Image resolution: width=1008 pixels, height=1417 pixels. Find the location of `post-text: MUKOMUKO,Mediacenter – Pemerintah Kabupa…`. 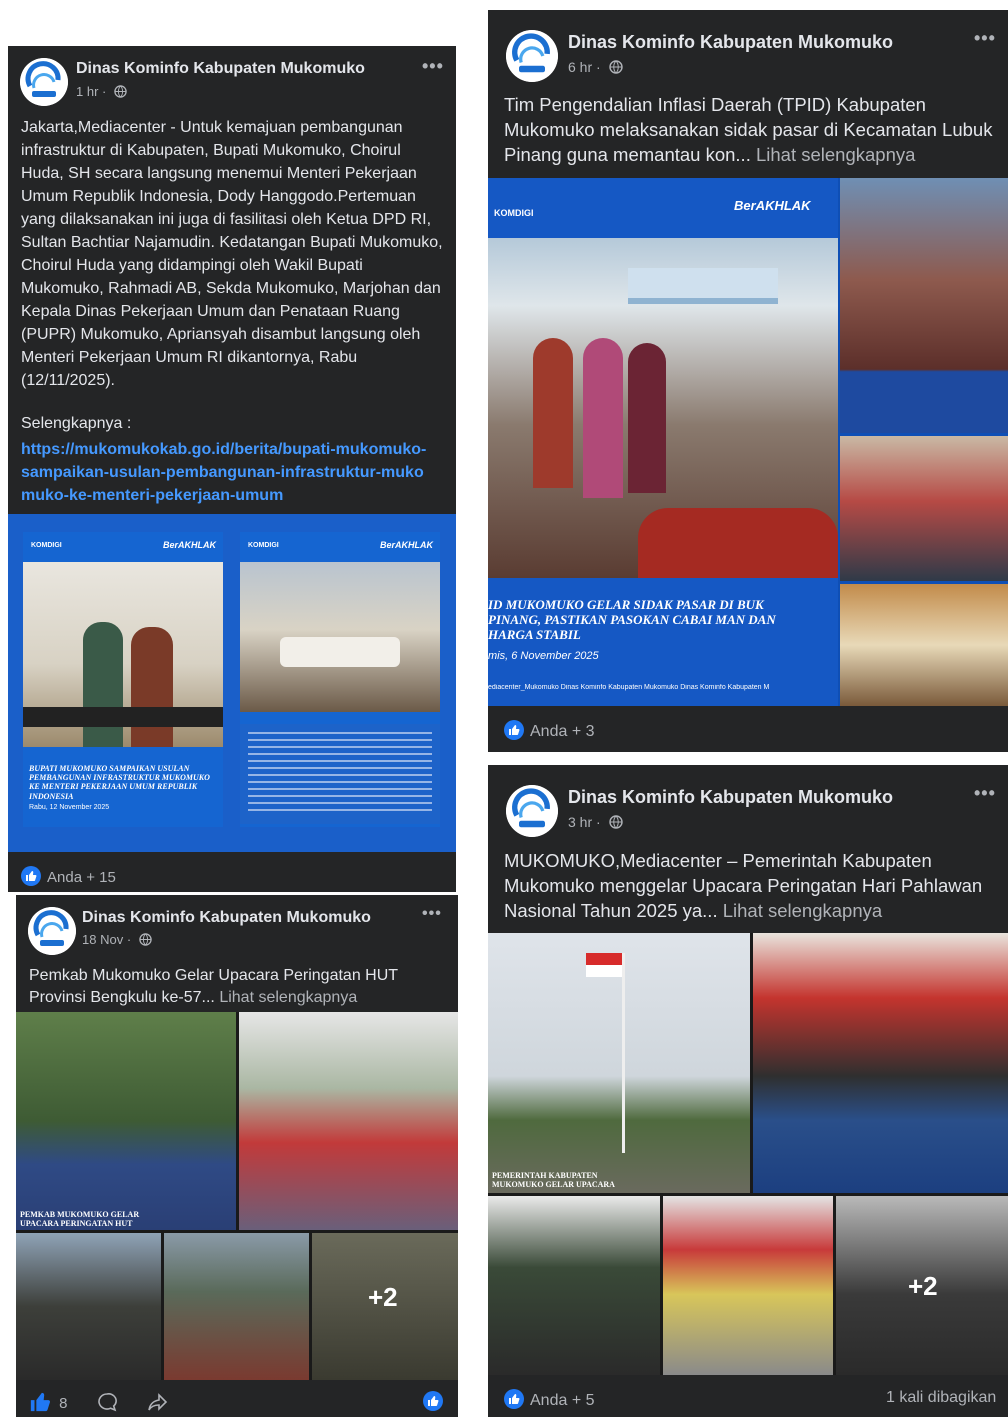

post-text: MUKOMUKO,Mediacenter – Pemerintah Kabupa… is located at coordinates (754, 885).